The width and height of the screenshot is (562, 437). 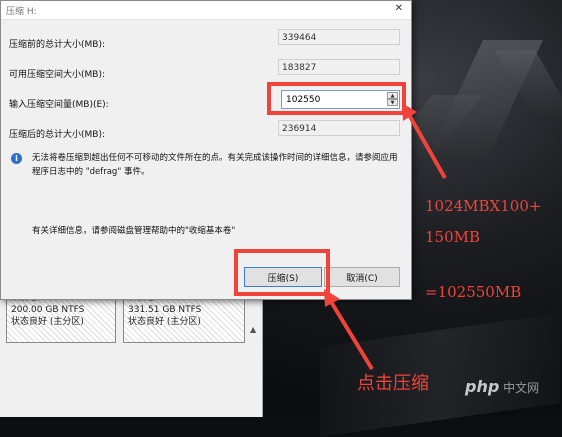 What do you see at coordinates (282, 272) in the screenshot?
I see `button-highlight-box` at bounding box center [282, 272].